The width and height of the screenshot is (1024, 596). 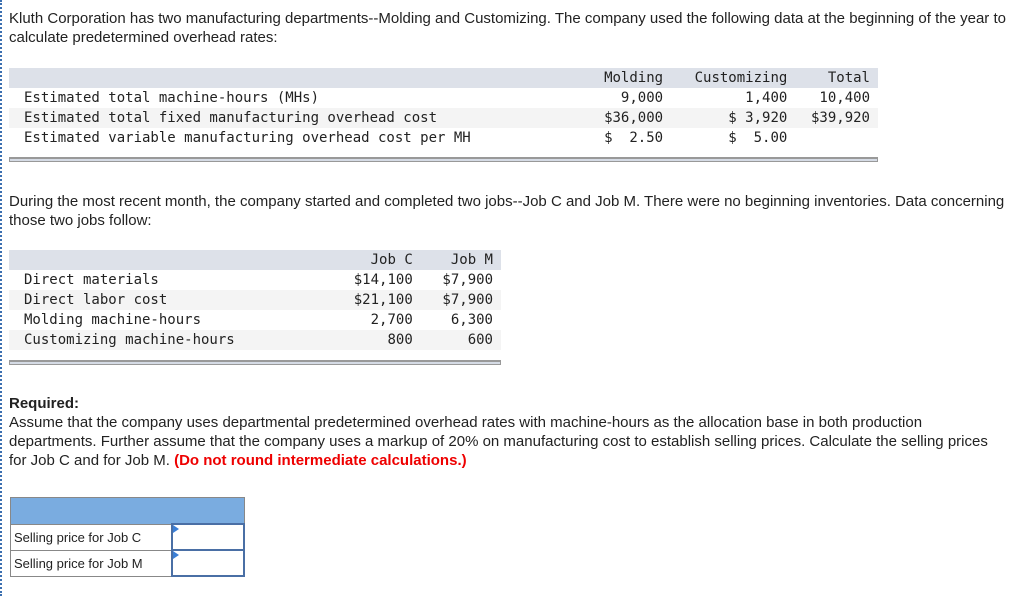 What do you see at coordinates (375, 260) in the screenshot?
I see `header-job-c: Job C` at bounding box center [375, 260].